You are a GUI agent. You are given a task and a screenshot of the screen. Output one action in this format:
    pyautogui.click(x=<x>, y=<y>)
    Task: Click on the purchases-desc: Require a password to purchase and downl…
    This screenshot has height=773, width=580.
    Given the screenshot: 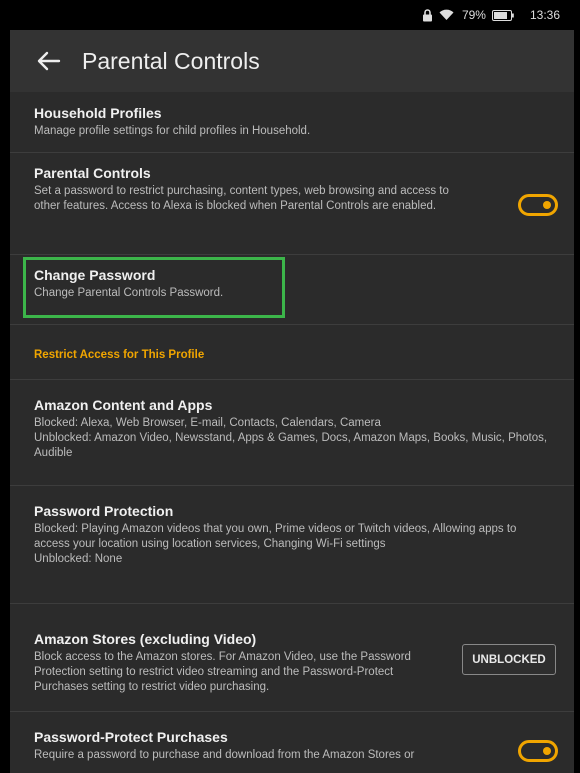 What is the action you would take?
    pyautogui.click(x=224, y=755)
    